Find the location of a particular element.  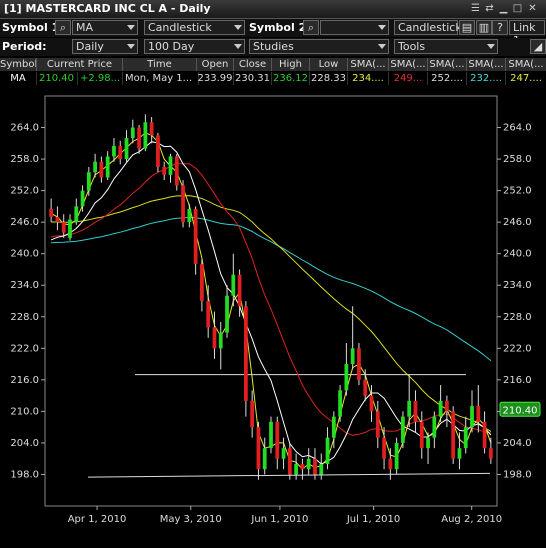

y-tick-label-right: 228.0 is located at coordinates (517, 317).